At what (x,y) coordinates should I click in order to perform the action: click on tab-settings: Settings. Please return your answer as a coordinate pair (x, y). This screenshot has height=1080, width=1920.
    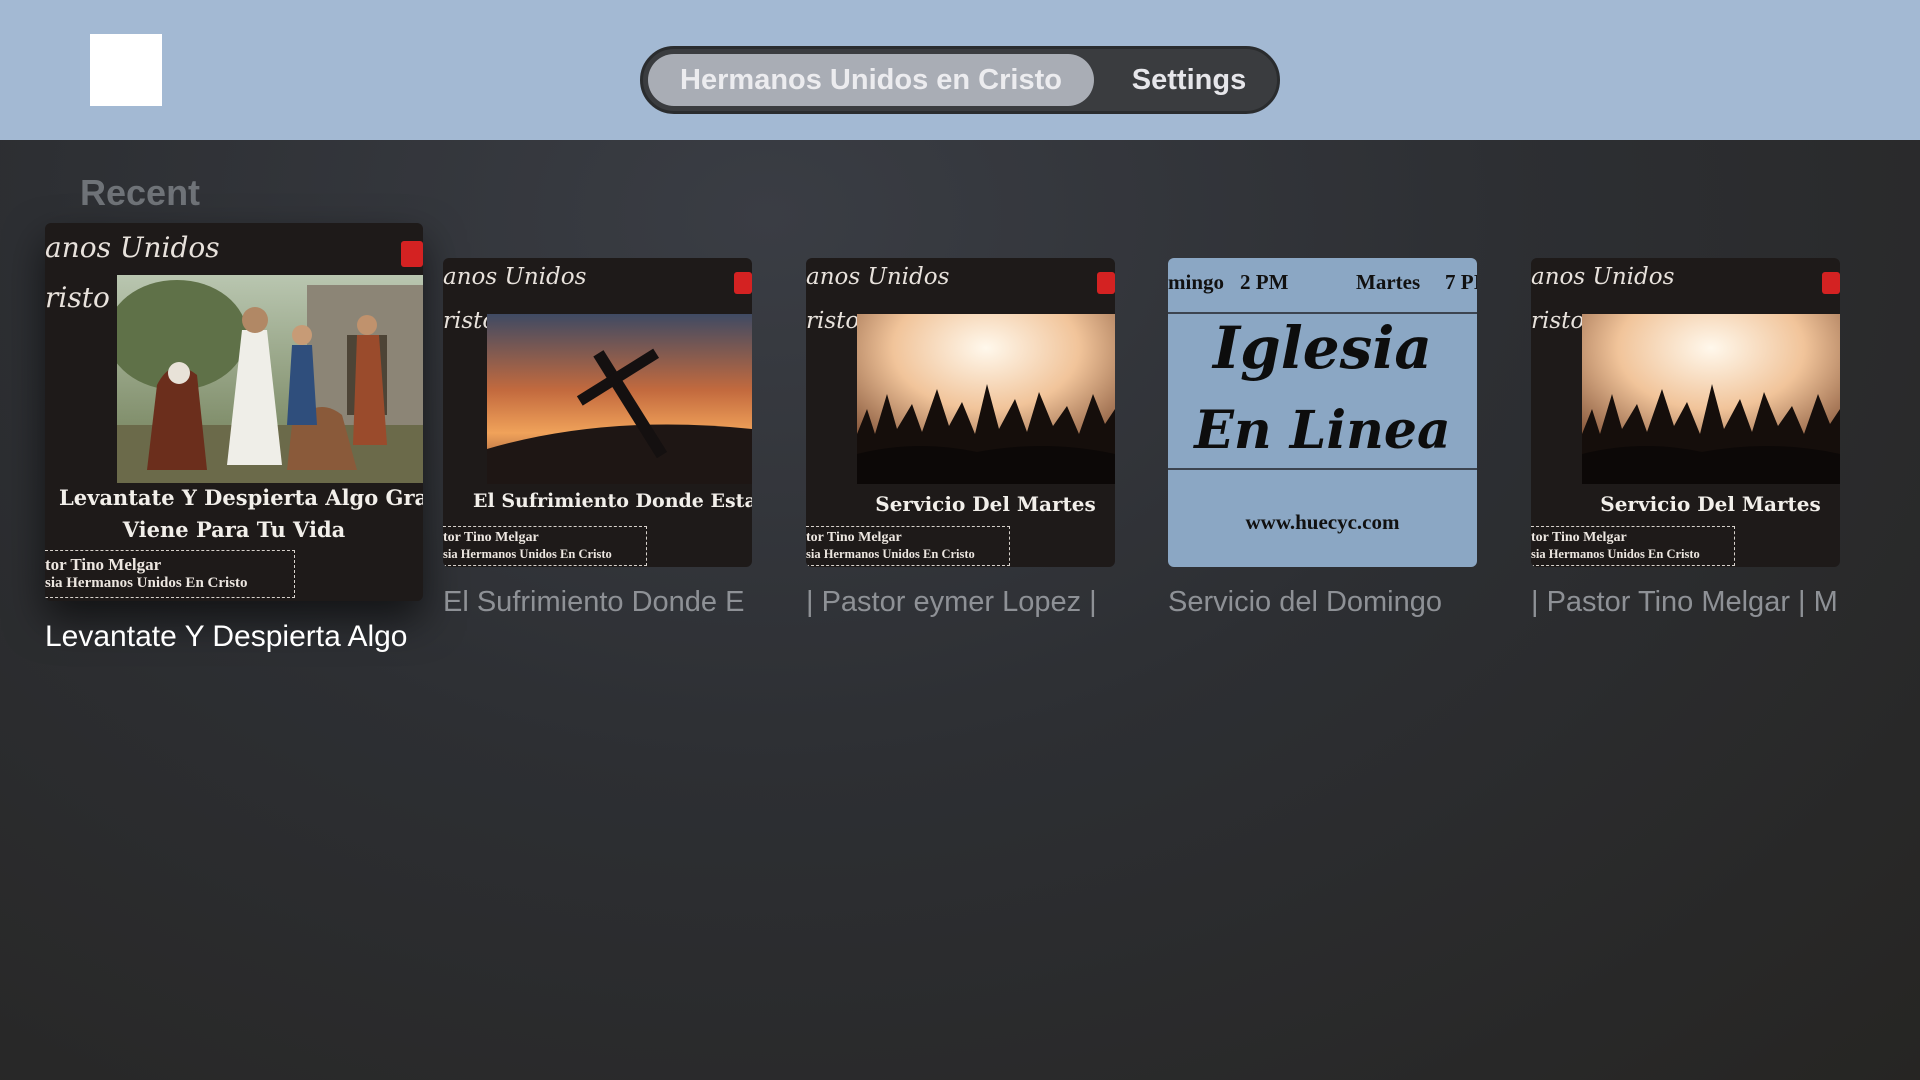
    Looking at the image, I should click on (1189, 80).